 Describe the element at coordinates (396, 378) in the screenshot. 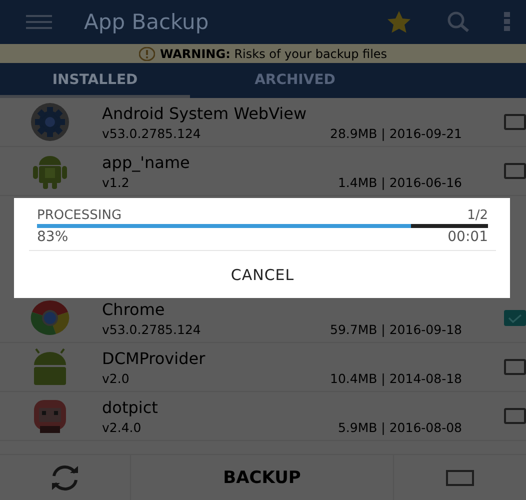

I see `app-size-date: 10.4MB | 2014-08-18` at that location.